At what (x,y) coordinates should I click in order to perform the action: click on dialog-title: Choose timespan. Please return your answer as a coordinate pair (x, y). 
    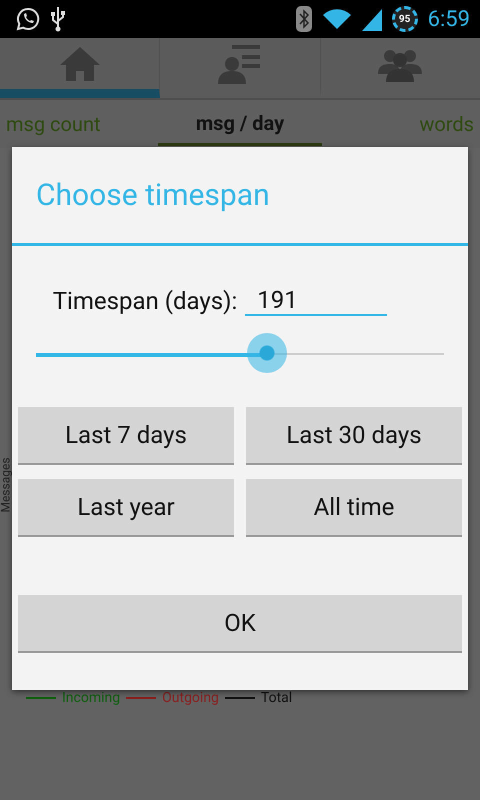
    Looking at the image, I should click on (153, 195).